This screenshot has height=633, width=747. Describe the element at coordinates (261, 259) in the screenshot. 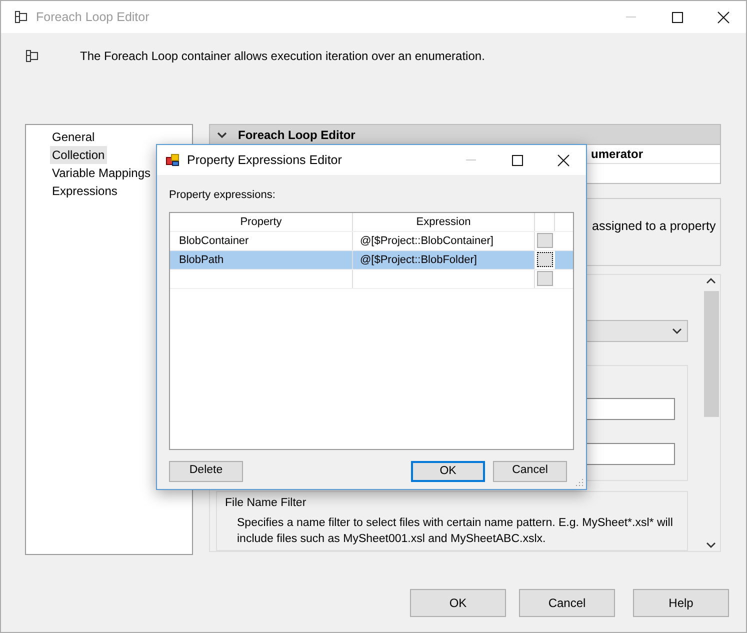

I see `table-cell: BlobPath` at that location.